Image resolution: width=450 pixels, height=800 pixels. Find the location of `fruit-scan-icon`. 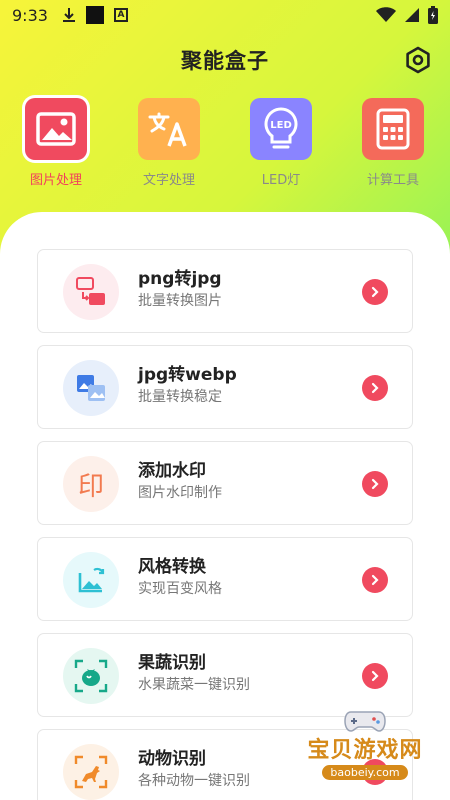

fruit-scan-icon is located at coordinates (91, 676).